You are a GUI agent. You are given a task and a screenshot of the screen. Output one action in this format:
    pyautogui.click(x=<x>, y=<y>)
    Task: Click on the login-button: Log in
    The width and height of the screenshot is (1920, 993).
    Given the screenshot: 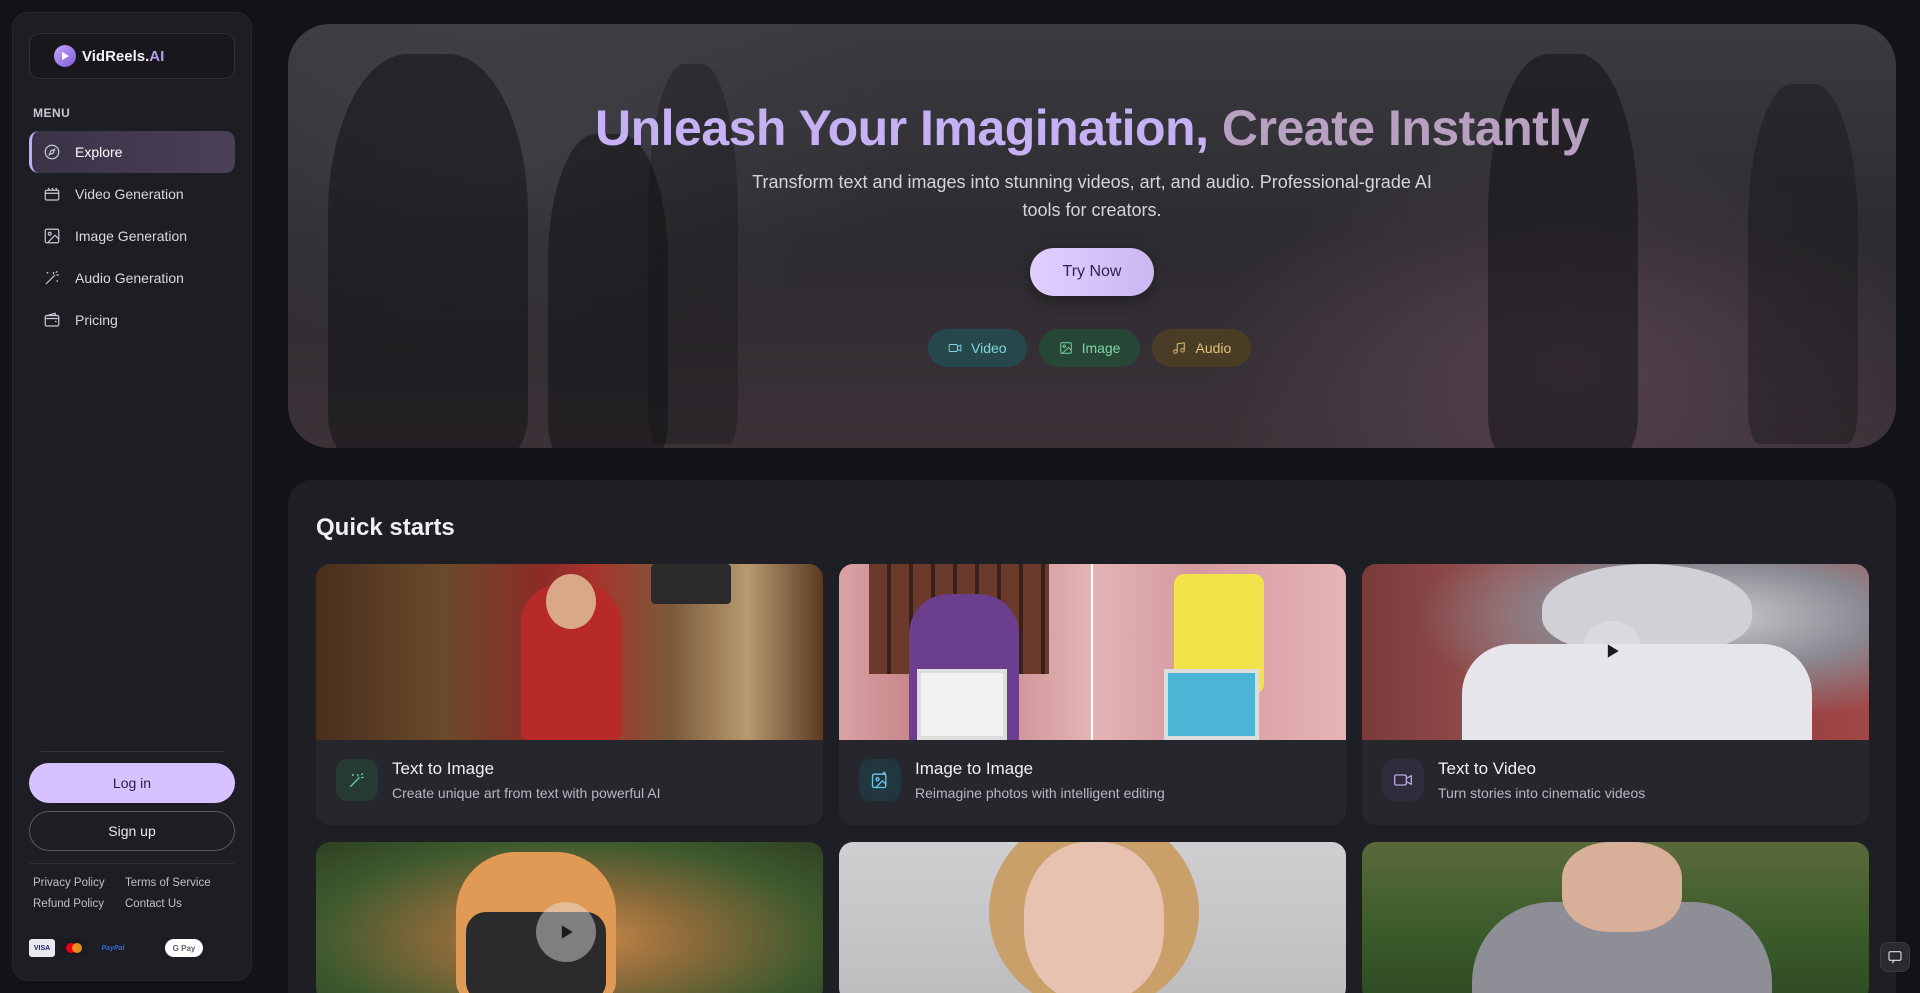 What is the action you would take?
    pyautogui.click(x=132, y=783)
    